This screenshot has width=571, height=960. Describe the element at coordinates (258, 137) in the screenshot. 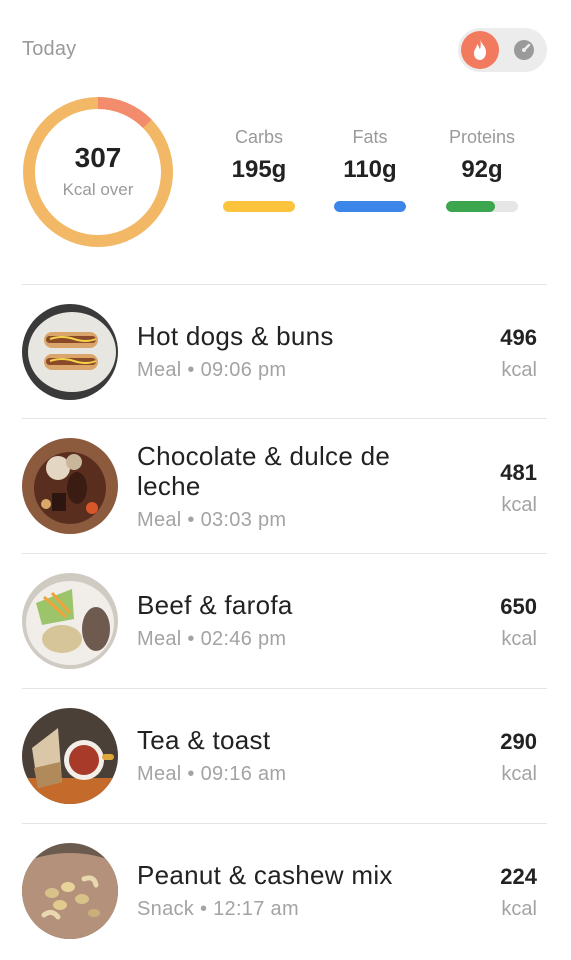

I see `macro-label: Carbs` at that location.